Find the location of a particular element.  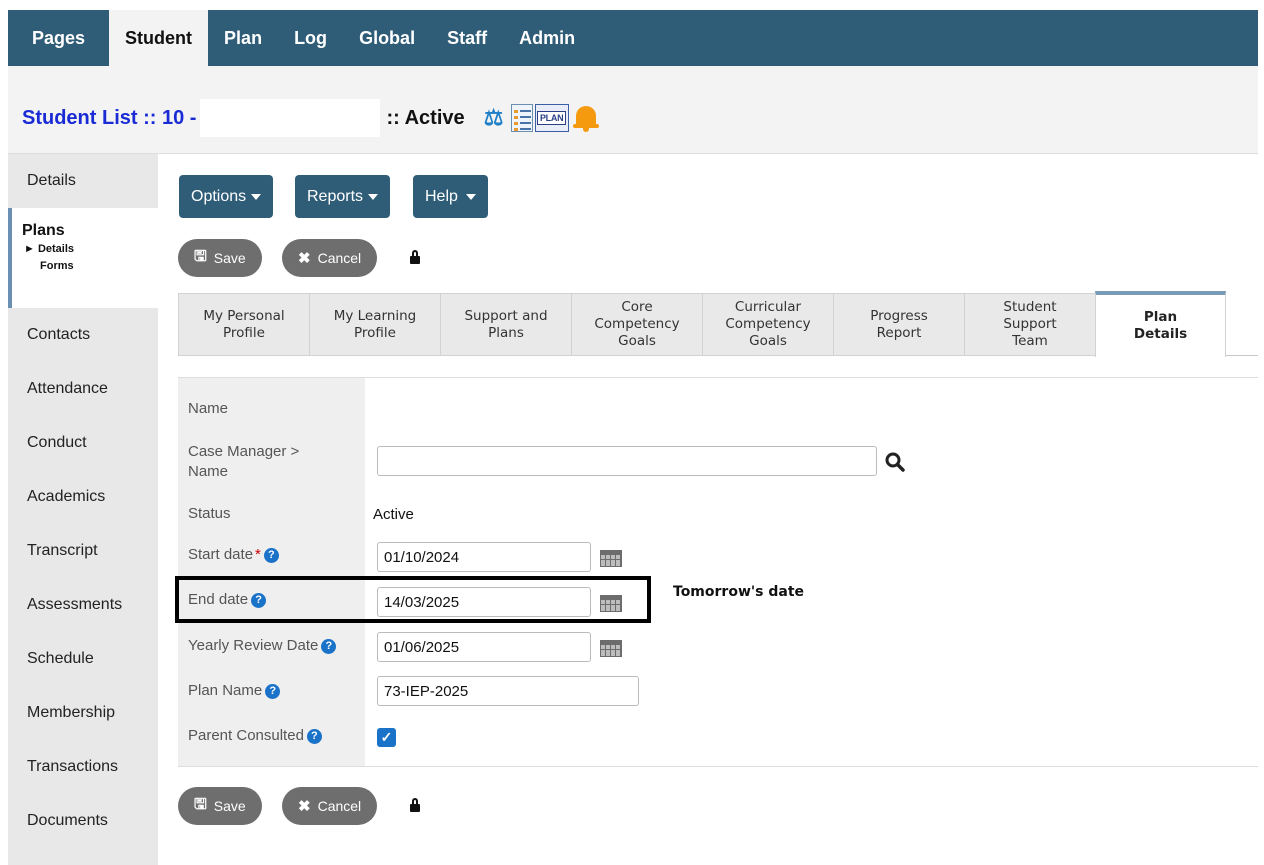

tab-core-competency-goals: Core Competency Goals is located at coordinates (637, 324).